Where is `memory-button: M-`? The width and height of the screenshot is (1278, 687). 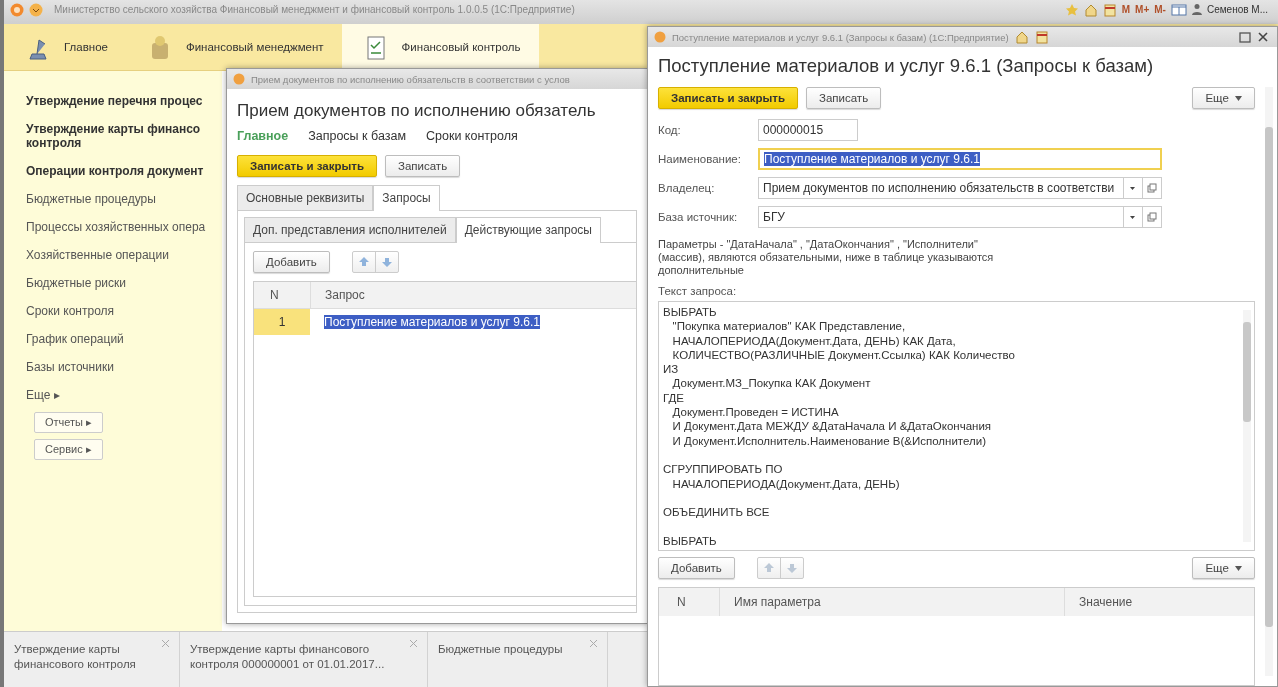
memory-button: M- is located at coordinates (1160, 9).